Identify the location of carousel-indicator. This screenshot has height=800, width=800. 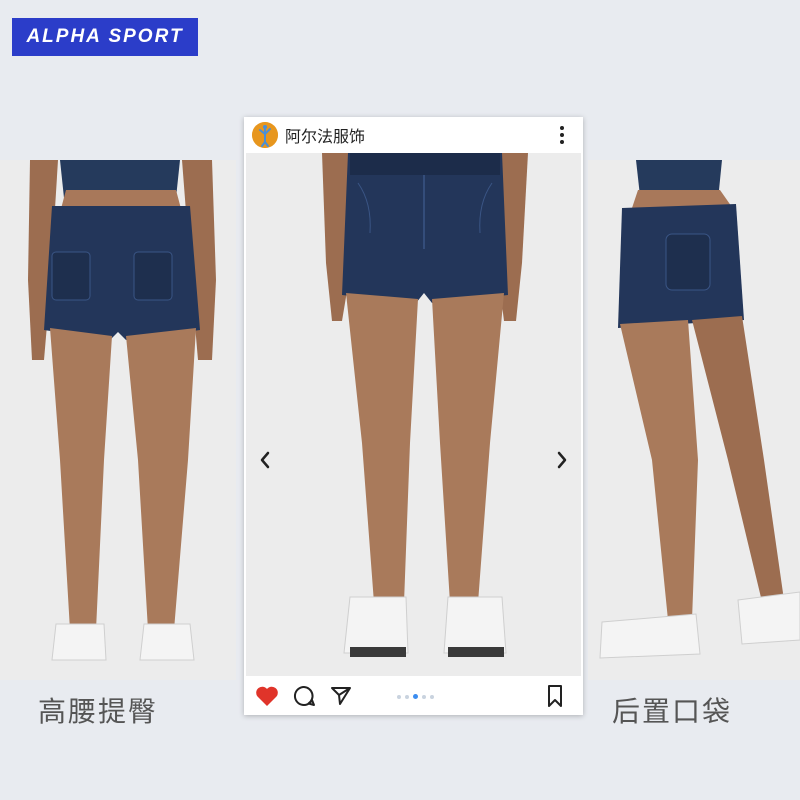
(415, 696).